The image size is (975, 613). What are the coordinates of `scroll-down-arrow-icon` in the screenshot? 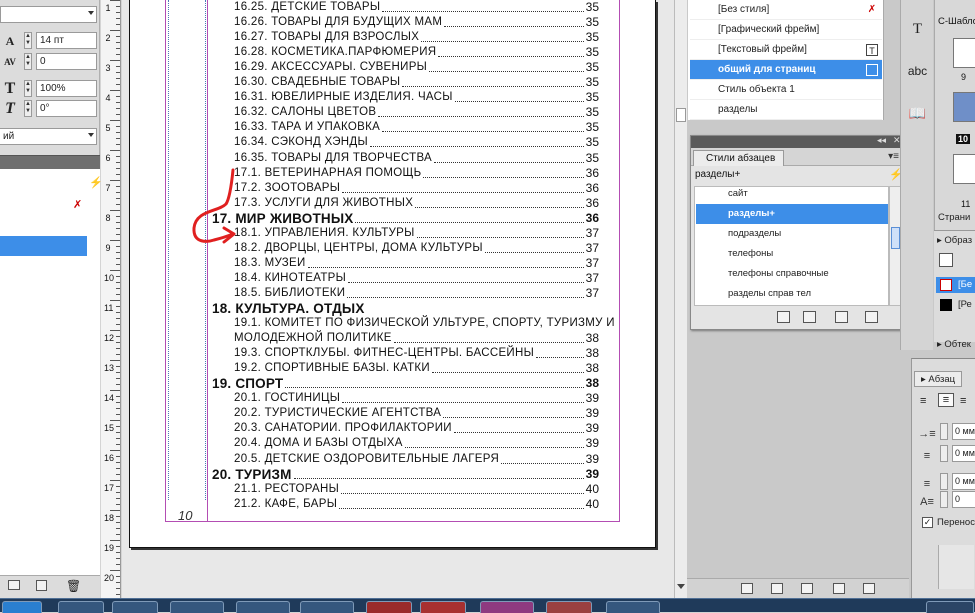 It's located at (681, 586).